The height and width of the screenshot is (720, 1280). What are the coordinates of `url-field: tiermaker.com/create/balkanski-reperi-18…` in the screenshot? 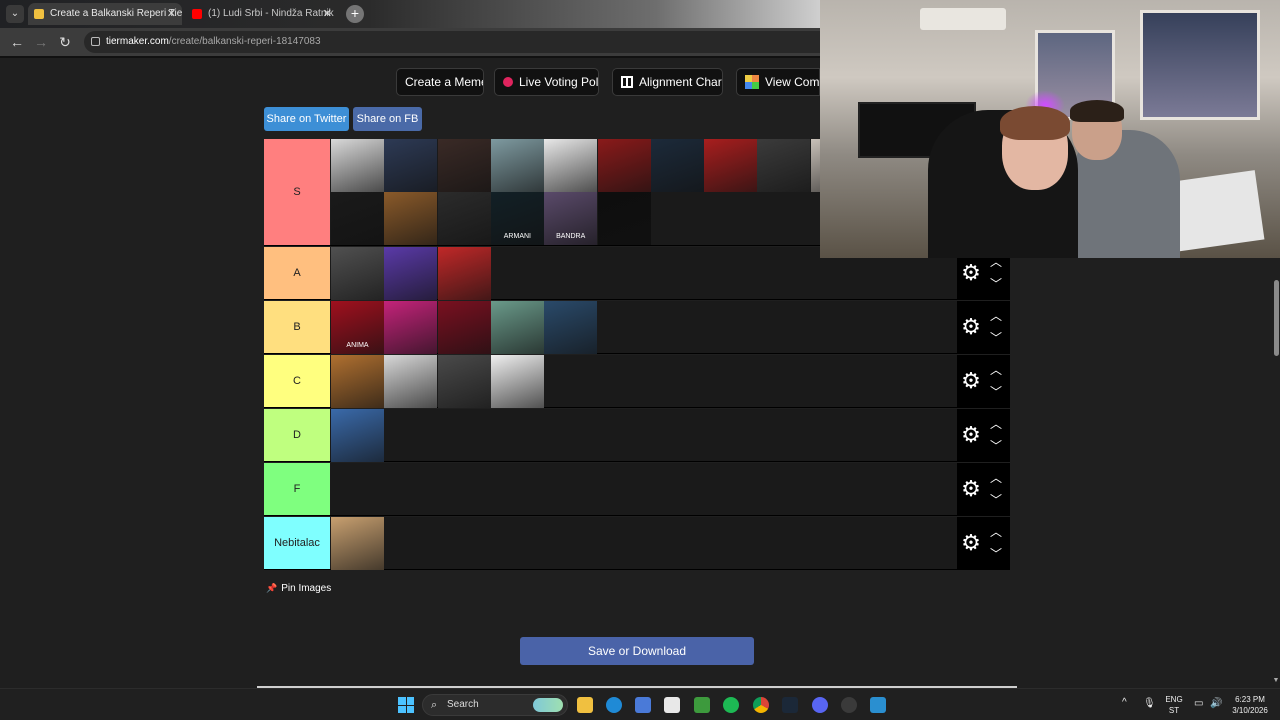 It's located at (452, 42).